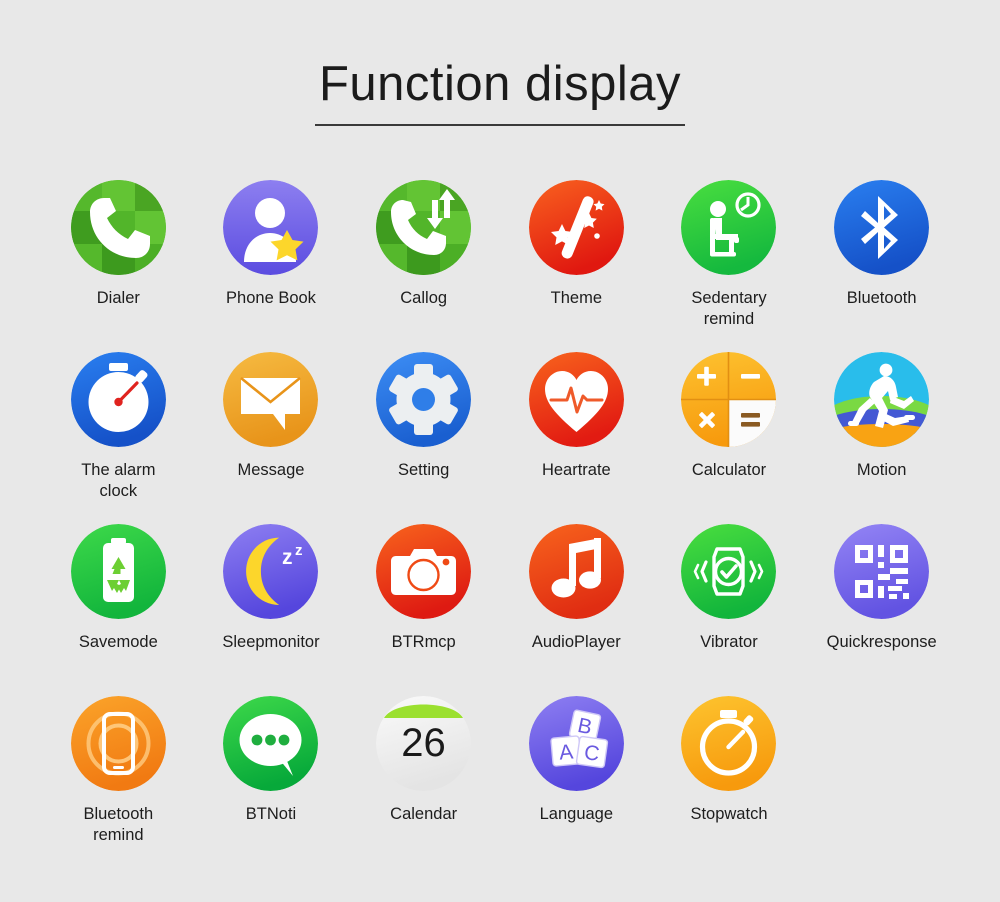 The image size is (1000, 902). What do you see at coordinates (881, 642) in the screenshot?
I see `app-label: Quickresponse` at bounding box center [881, 642].